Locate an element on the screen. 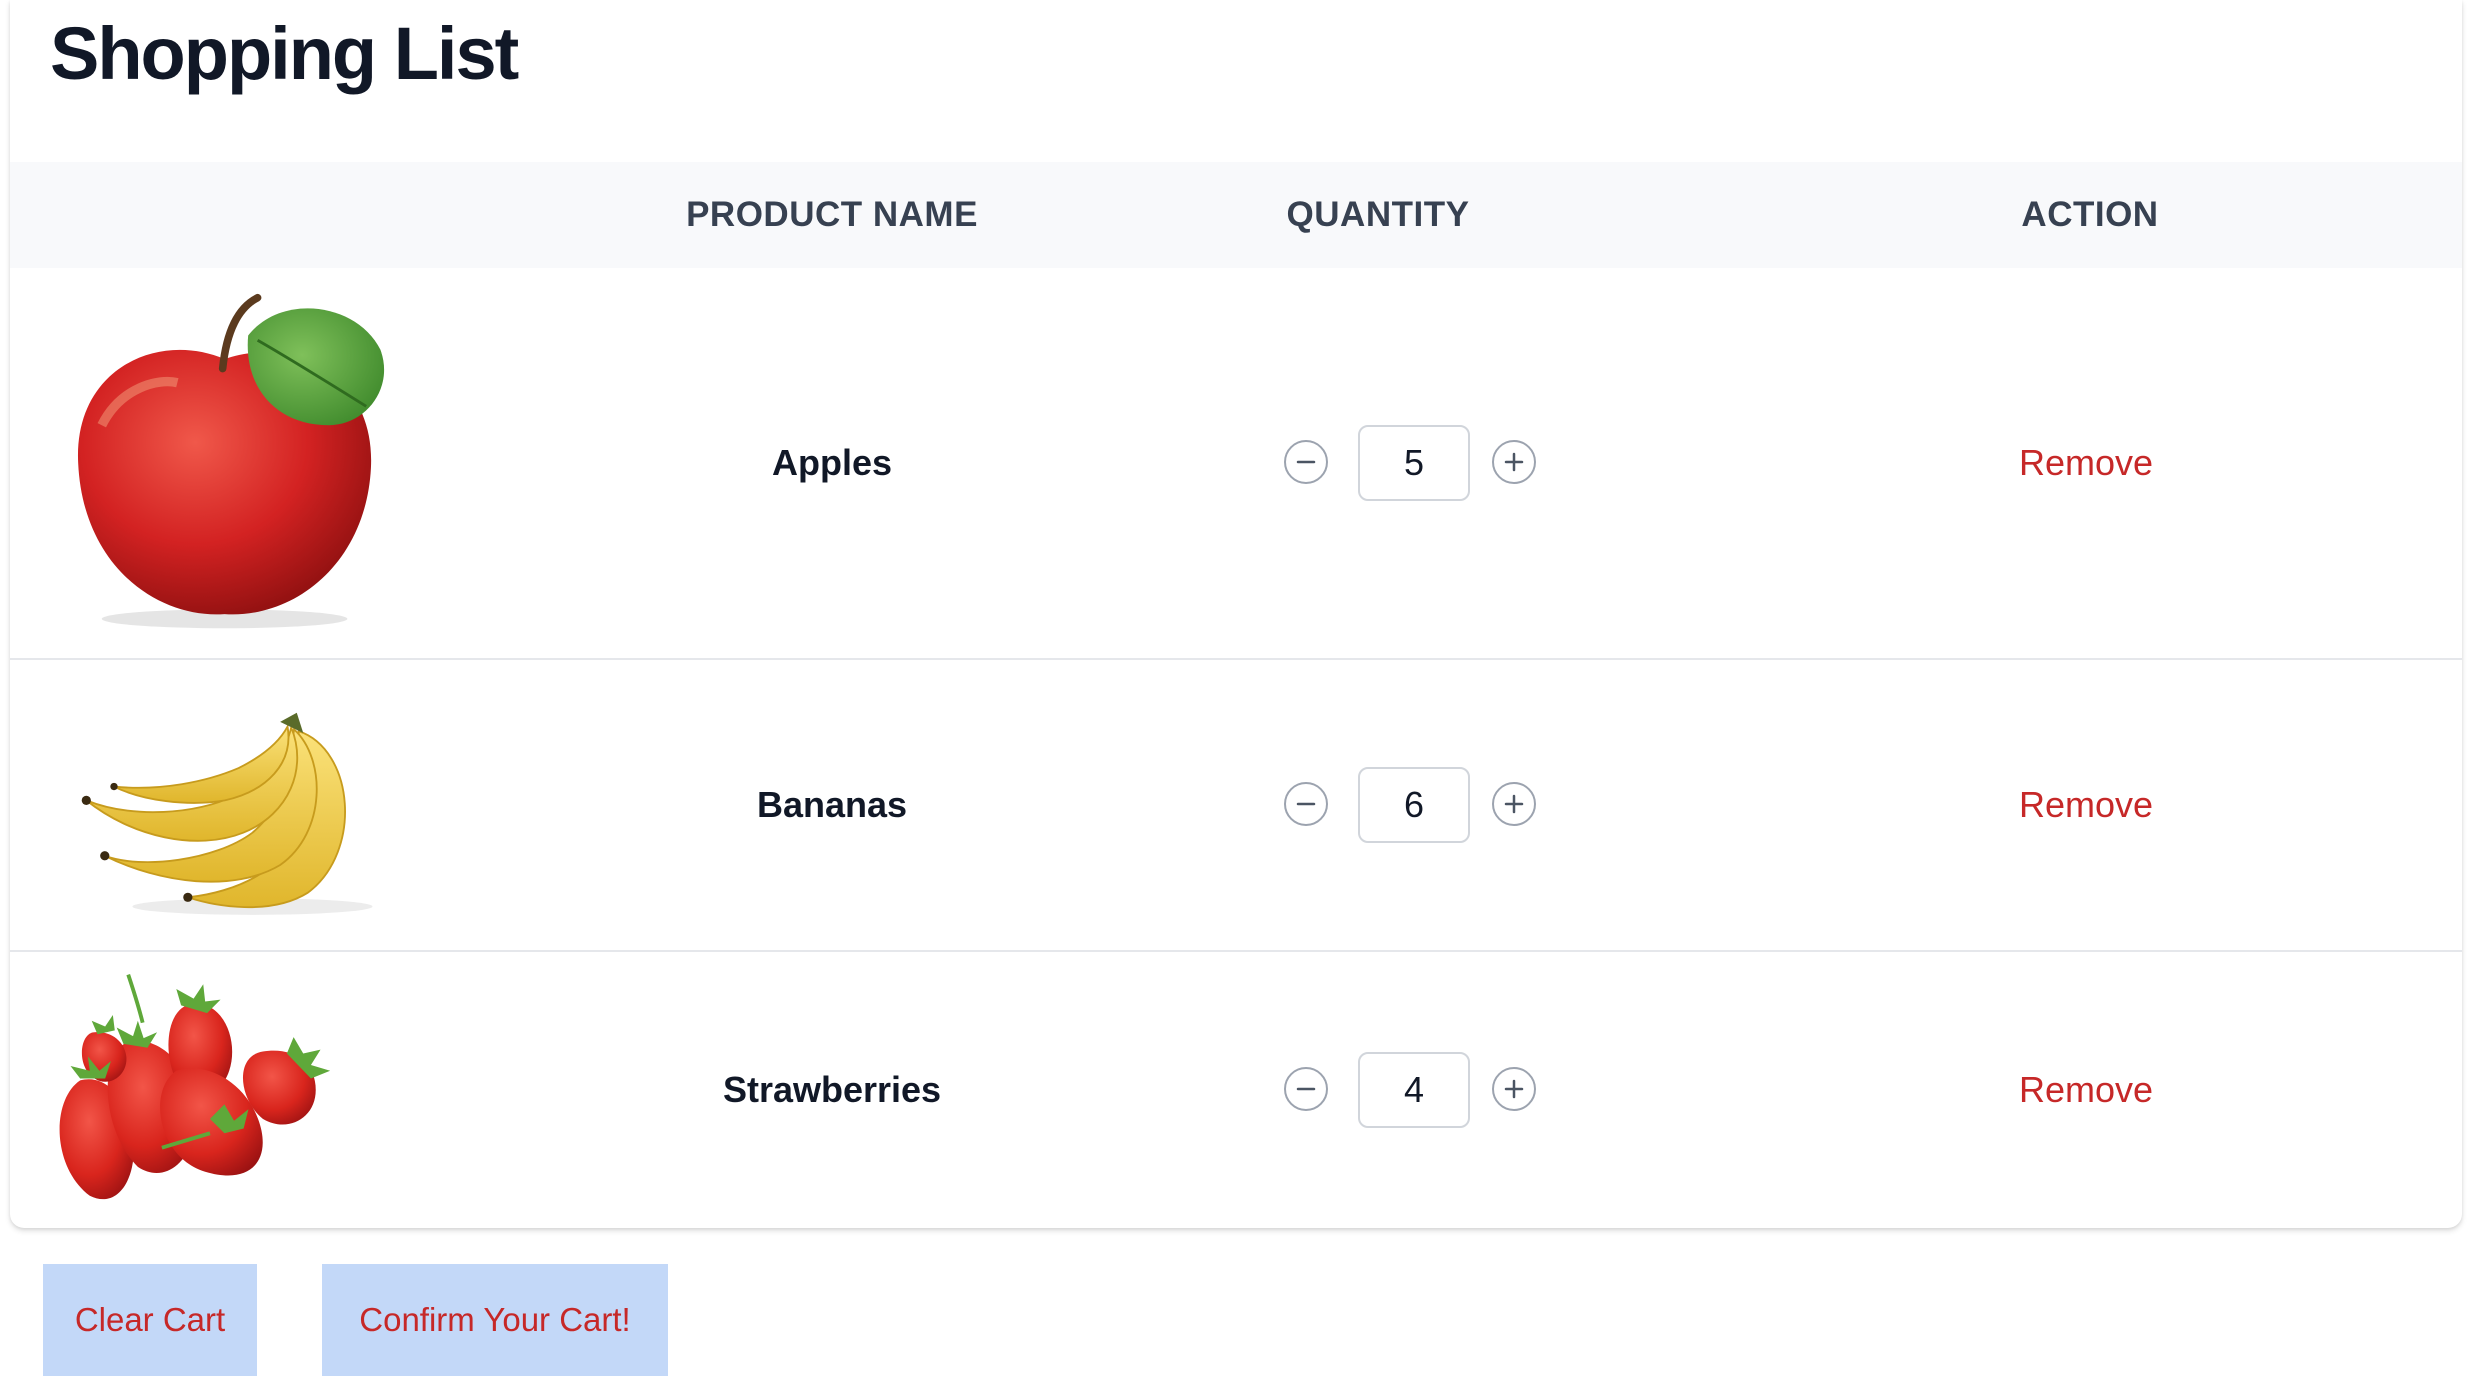 This screenshot has width=2472, height=1394. quantity-stepper: 5 is located at coordinates (1414, 463).